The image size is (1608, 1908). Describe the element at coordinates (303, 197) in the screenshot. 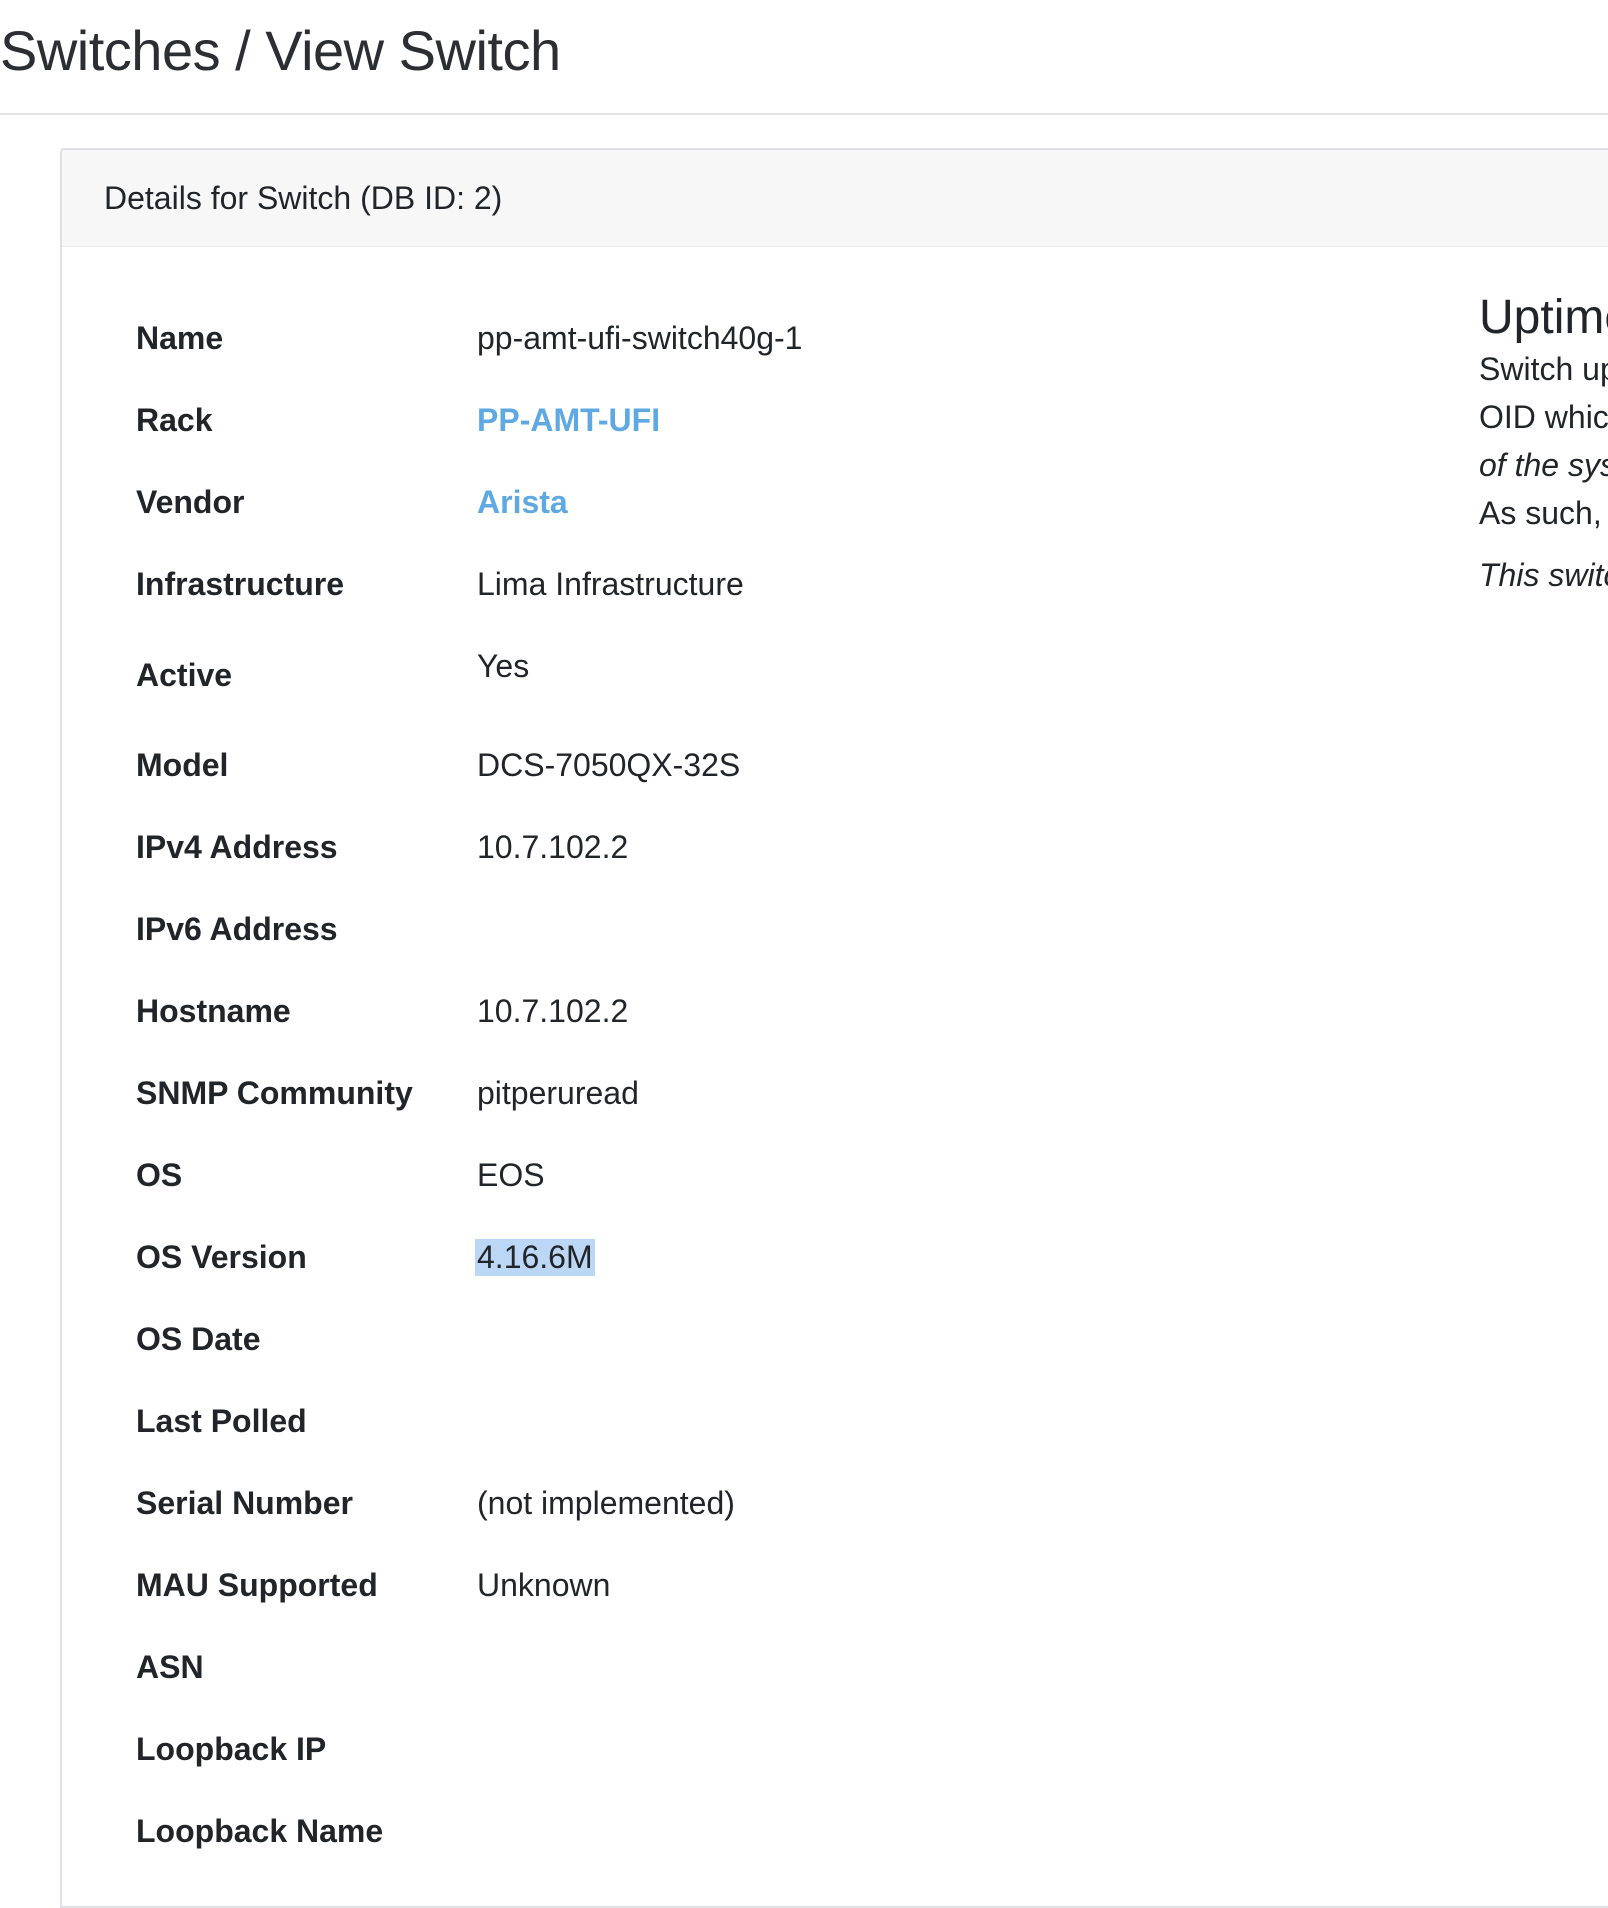

I see `card-title: Details for Switch (DB ID: 2)` at that location.